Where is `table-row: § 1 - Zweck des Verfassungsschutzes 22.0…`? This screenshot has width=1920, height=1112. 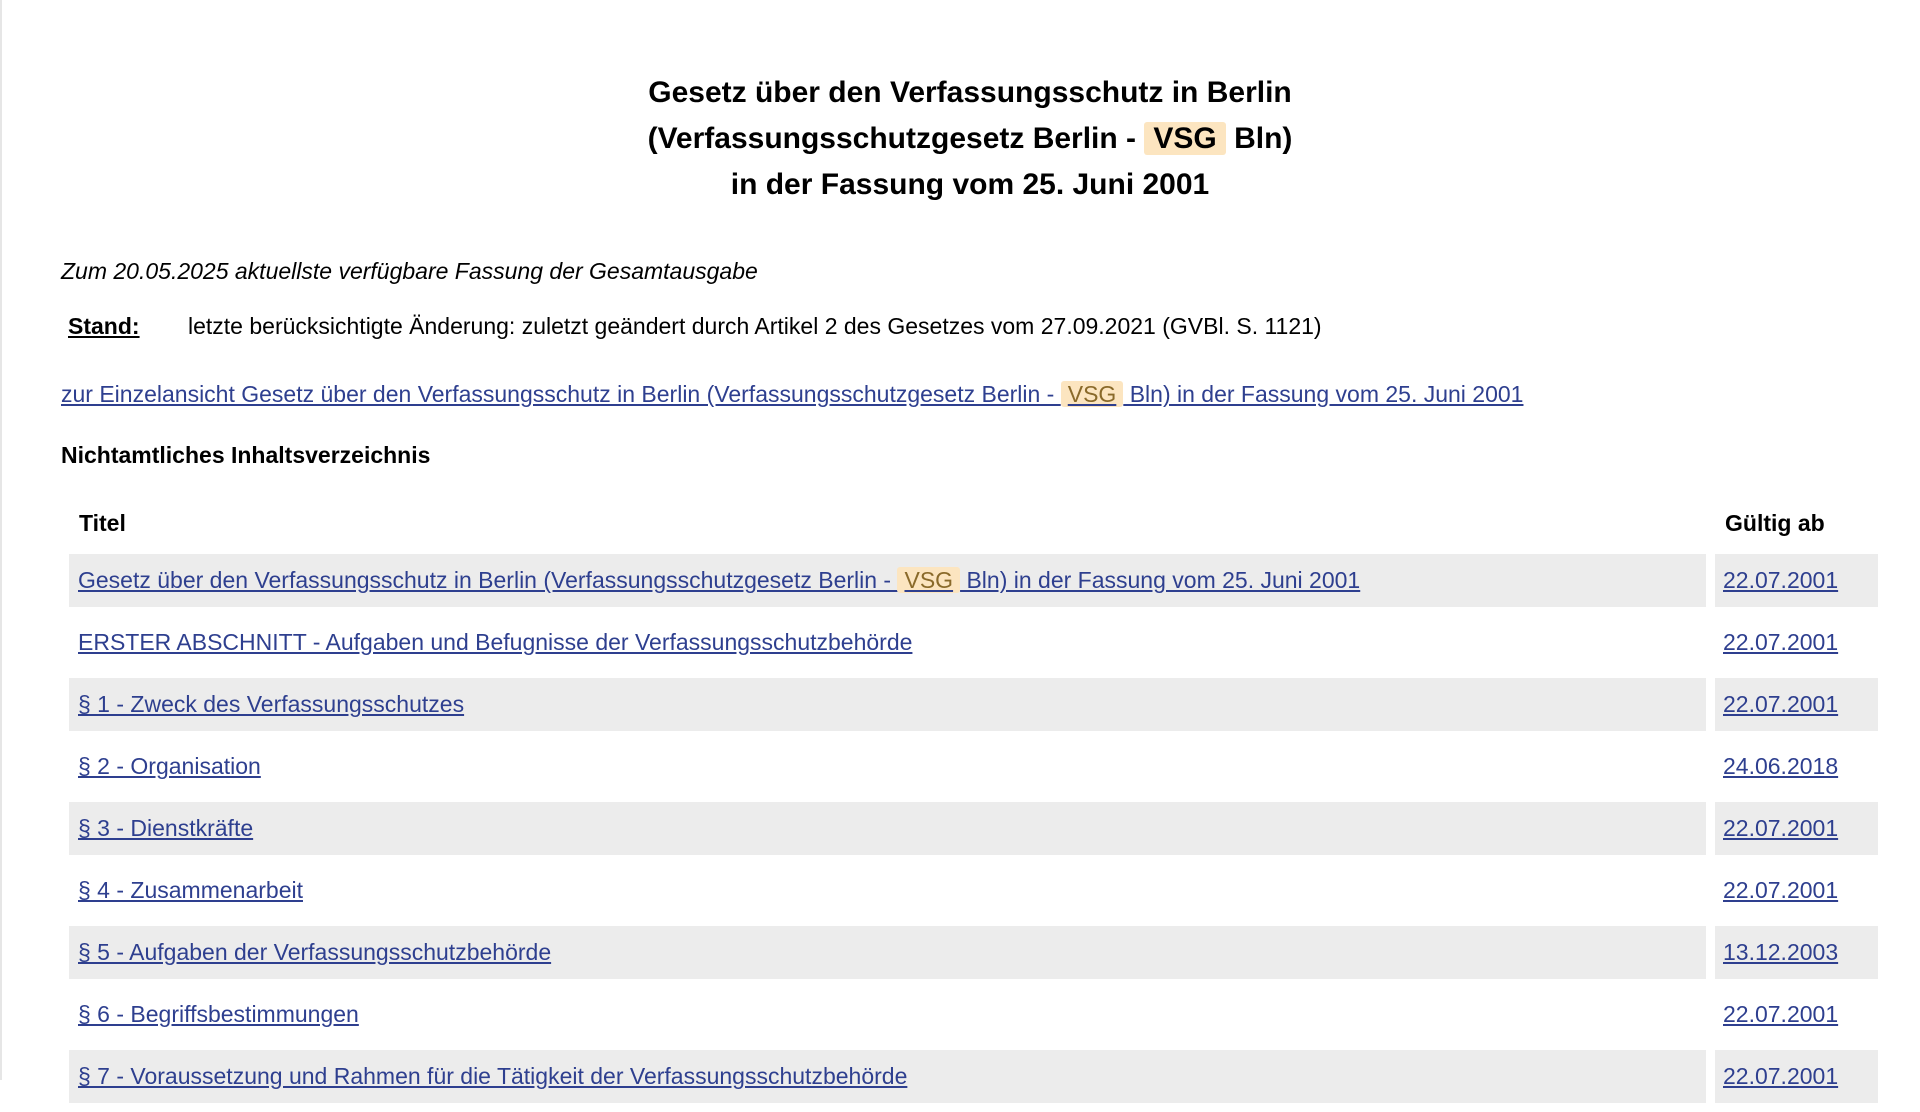 table-row: § 1 - Zweck des Verfassungsschutzes 22.0… is located at coordinates (973, 704).